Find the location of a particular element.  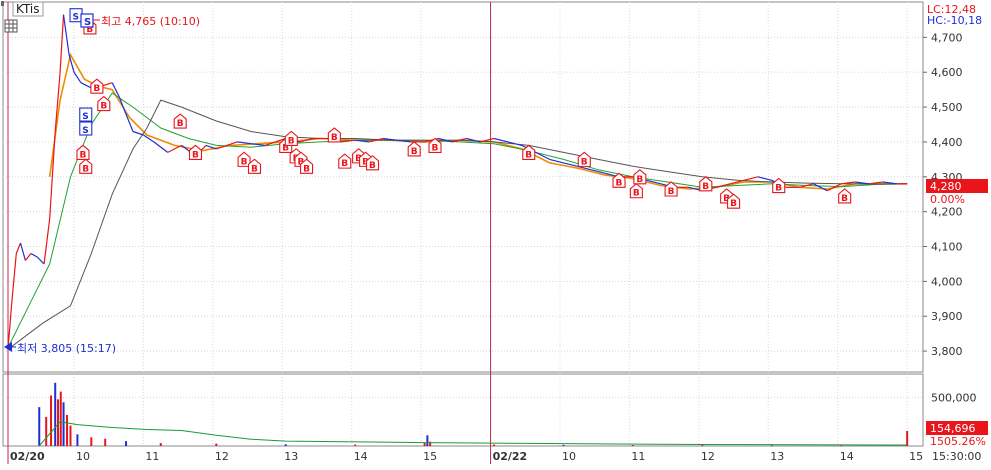

price-tick-label: 4,100 is located at coordinates (947, 247).